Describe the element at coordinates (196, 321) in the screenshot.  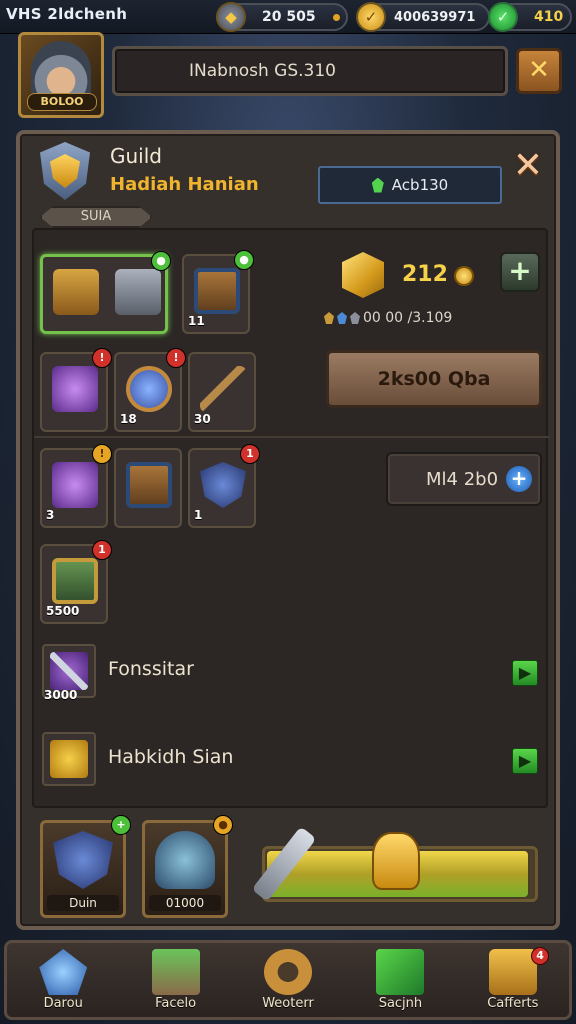
I see `slot-qty: 11` at that location.